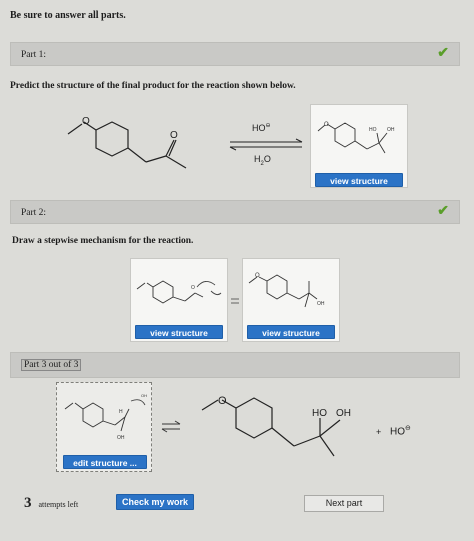 Image resolution: width=474 pixels, height=541 pixels. What do you see at coordinates (34, 213) in the screenshot?
I see `part2-label: Part 2:` at bounding box center [34, 213].